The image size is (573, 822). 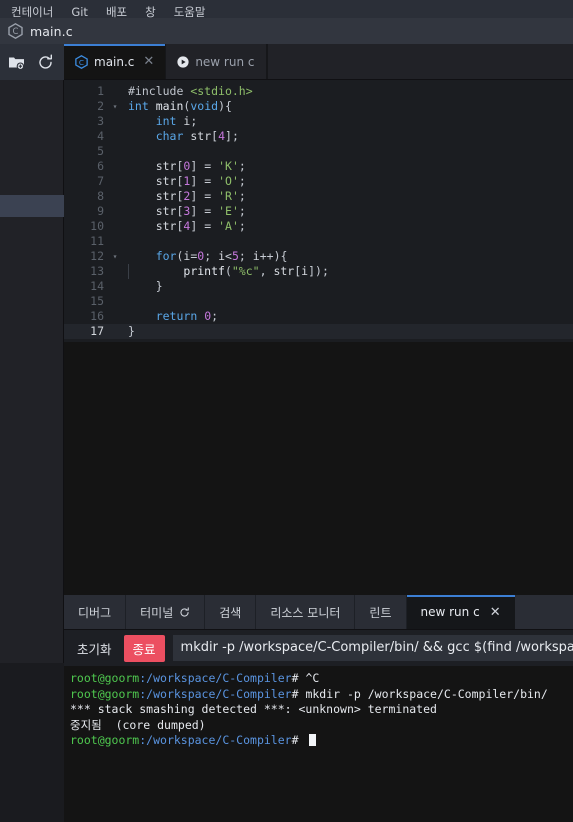 I want to click on code-line-text: int main(void){, so click(x=180, y=106).